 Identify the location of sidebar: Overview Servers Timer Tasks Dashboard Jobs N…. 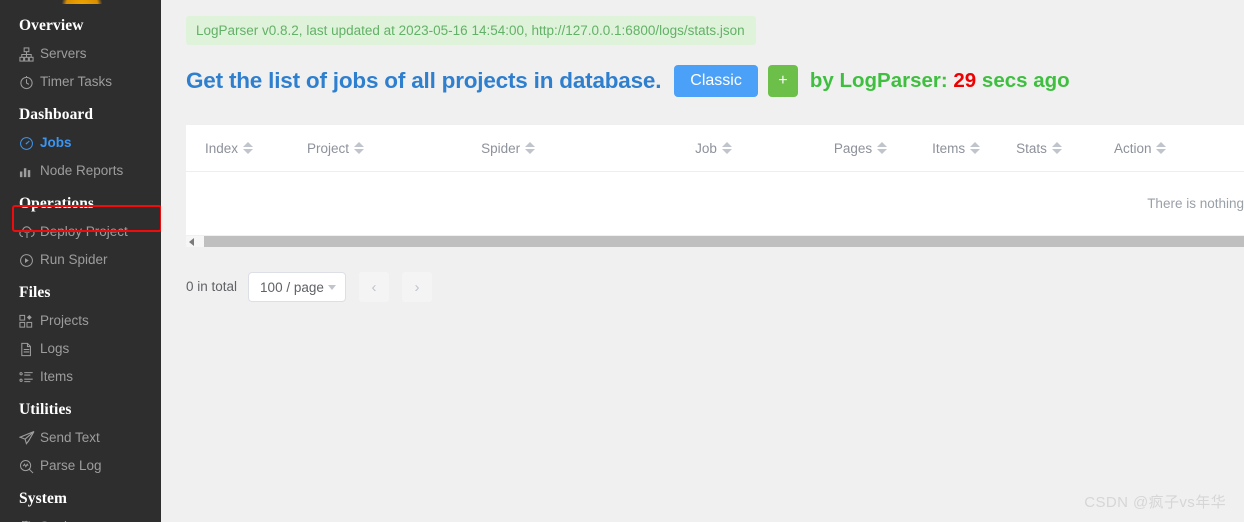
(80, 261).